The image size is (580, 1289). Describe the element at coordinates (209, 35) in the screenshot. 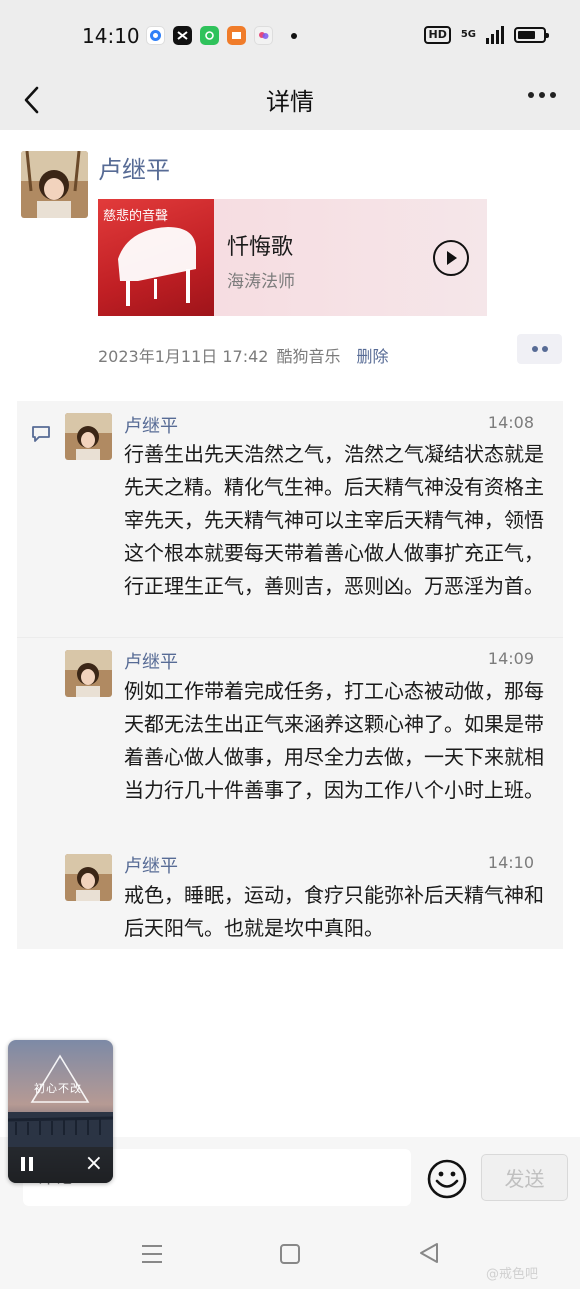

I see `wechat-mini-icon` at that location.